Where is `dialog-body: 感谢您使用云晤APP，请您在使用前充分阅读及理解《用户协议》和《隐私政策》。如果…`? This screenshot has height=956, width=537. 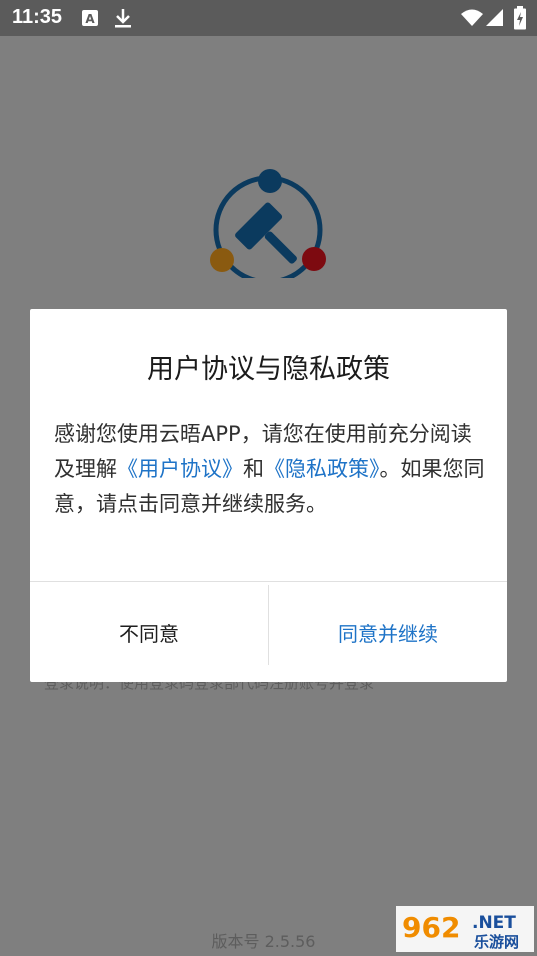
dialog-body: 感谢您使用云晤APP，请您在使用前充分阅读及理解《用户协议》和《隐私政策》。如果… is located at coordinates (272, 469).